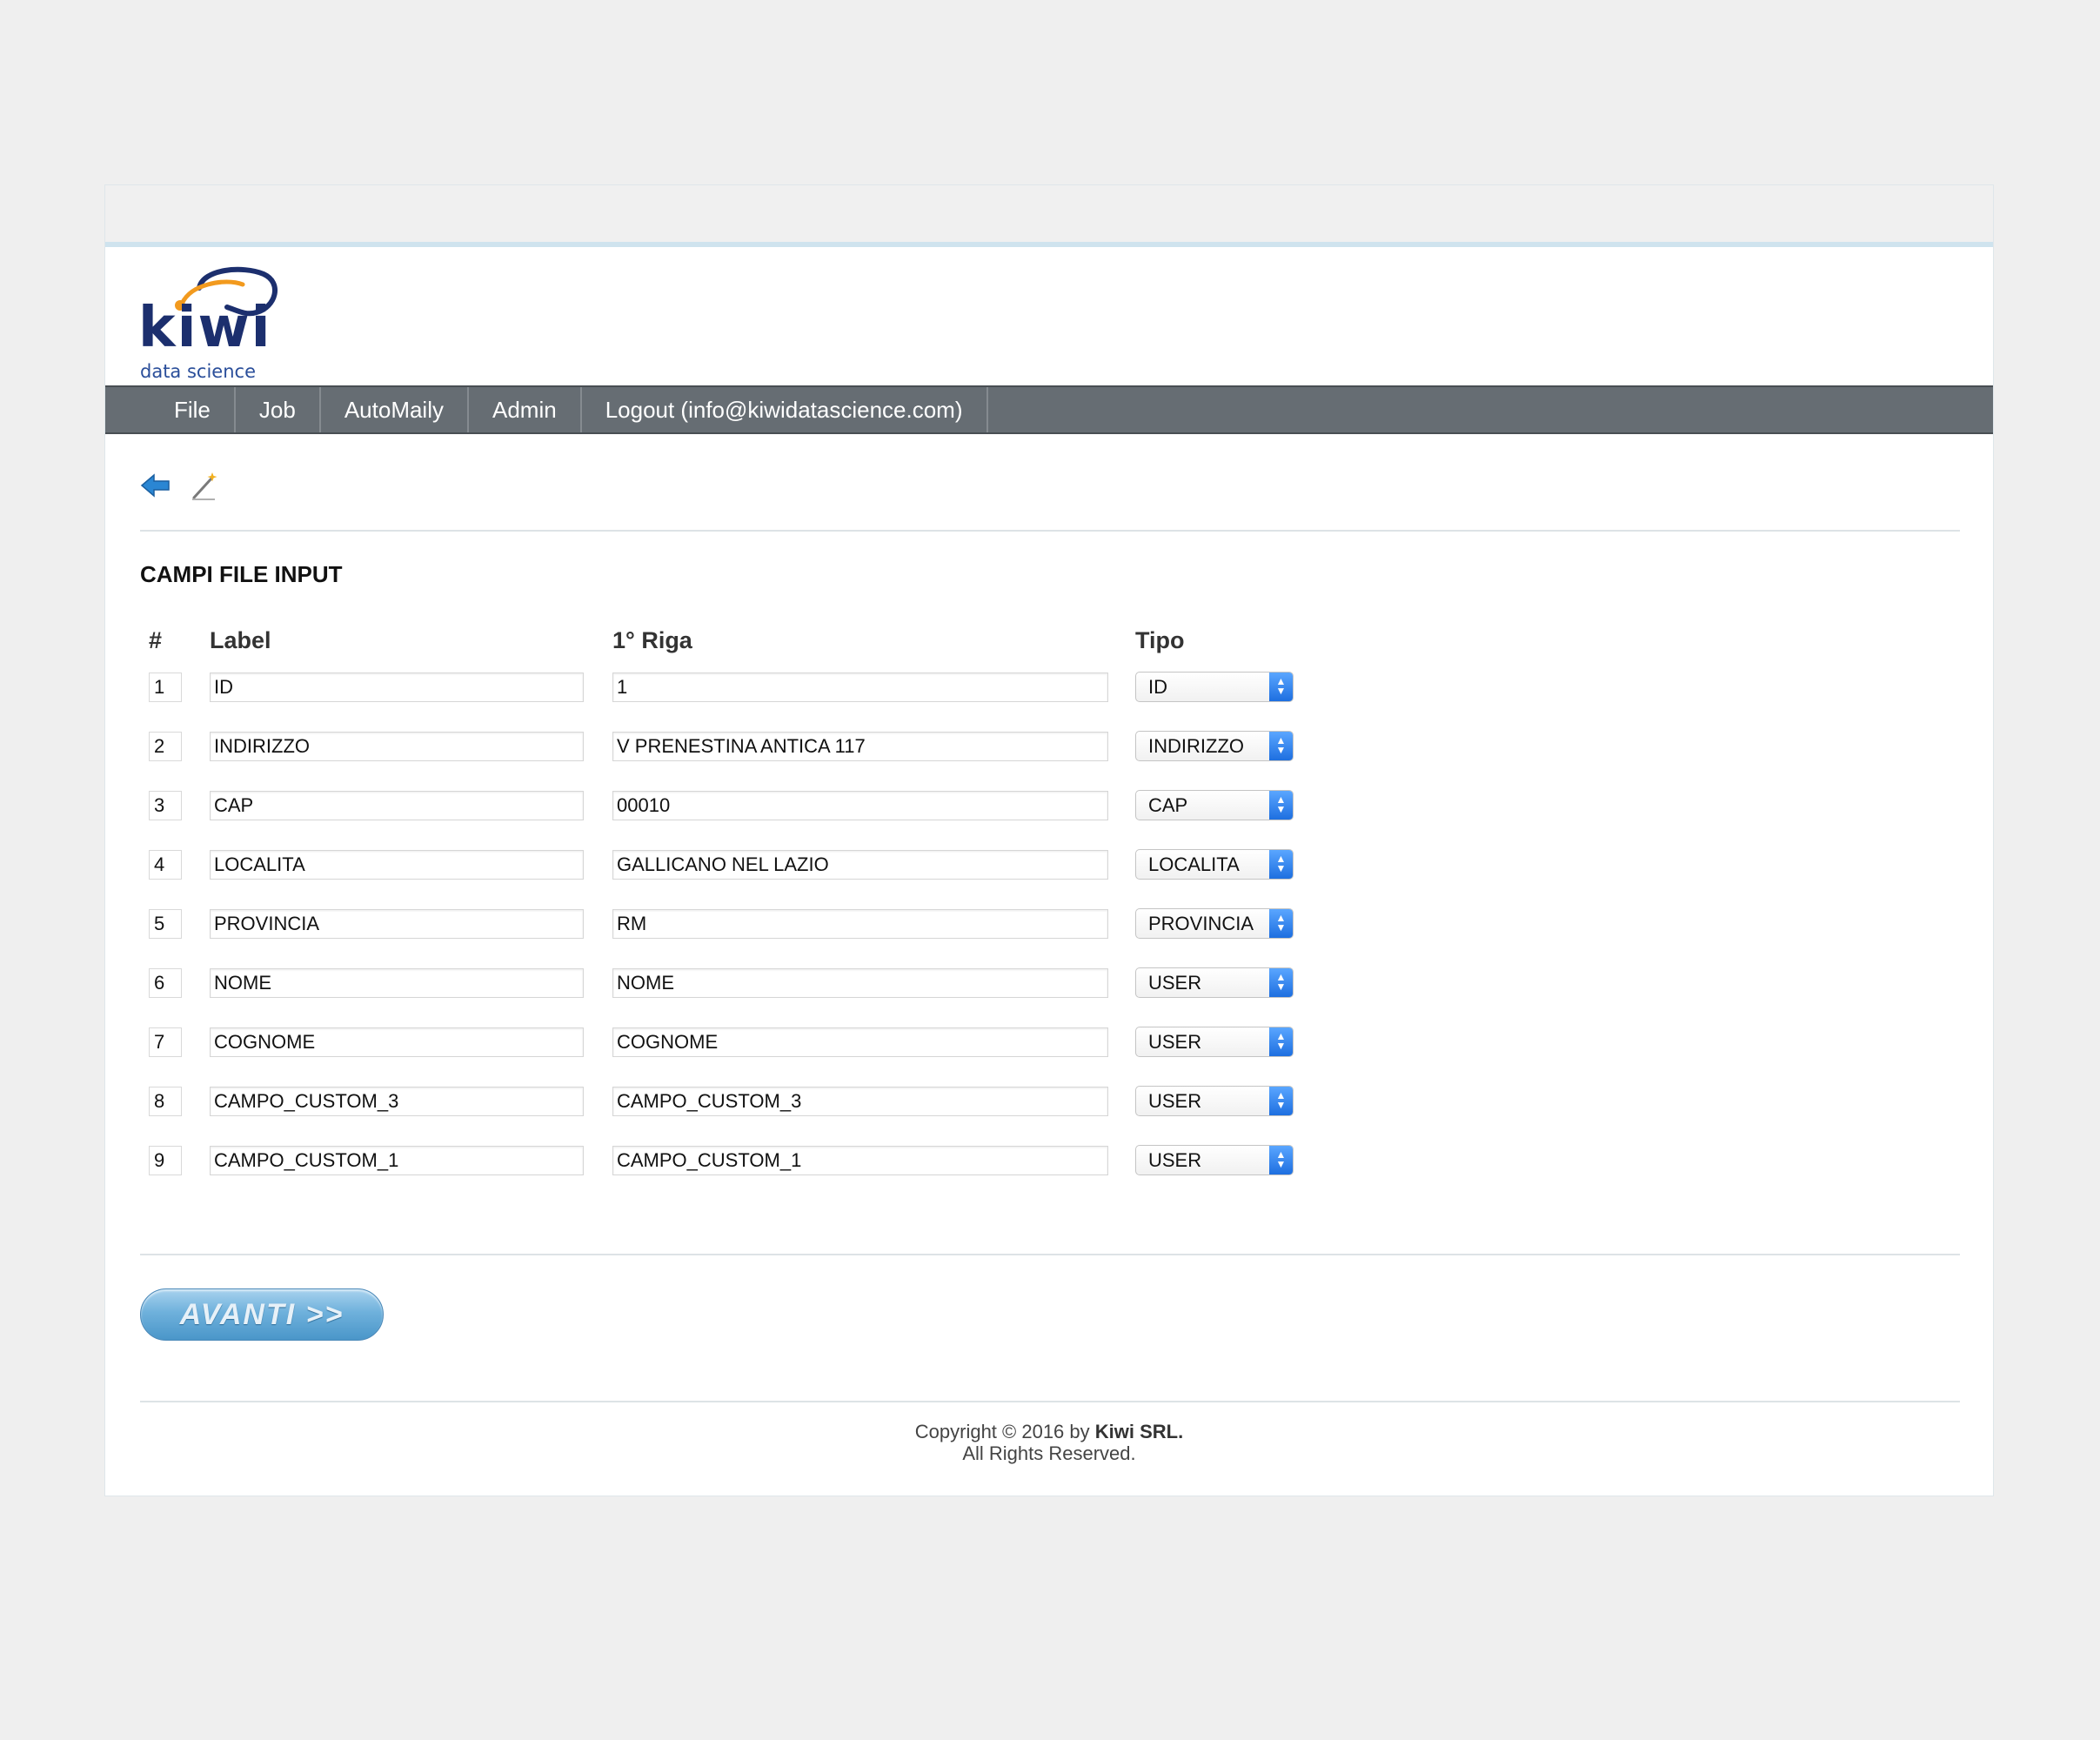 The height and width of the screenshot is (1740, 2100). What do you see at coordinates (397, 687) in the screenshot?
I see `label-input: ID` at bounding box center [397, 687].